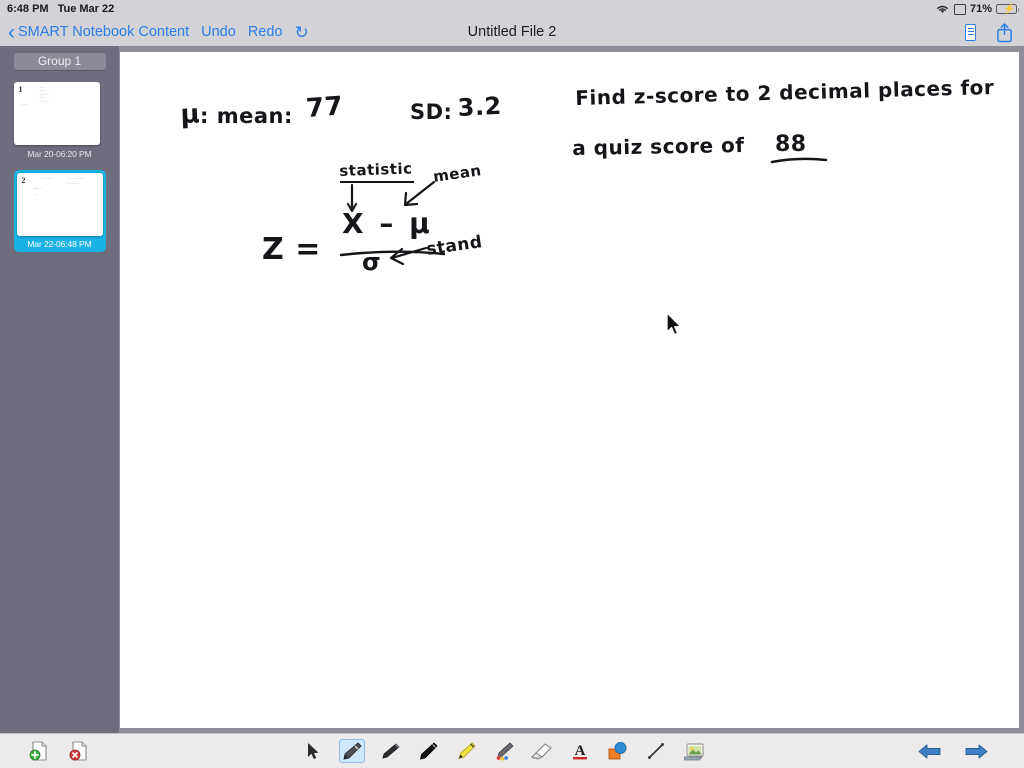  Describe the element at coordinates (994, 32) in the screenshot. I see `nav-right-group` at that location.